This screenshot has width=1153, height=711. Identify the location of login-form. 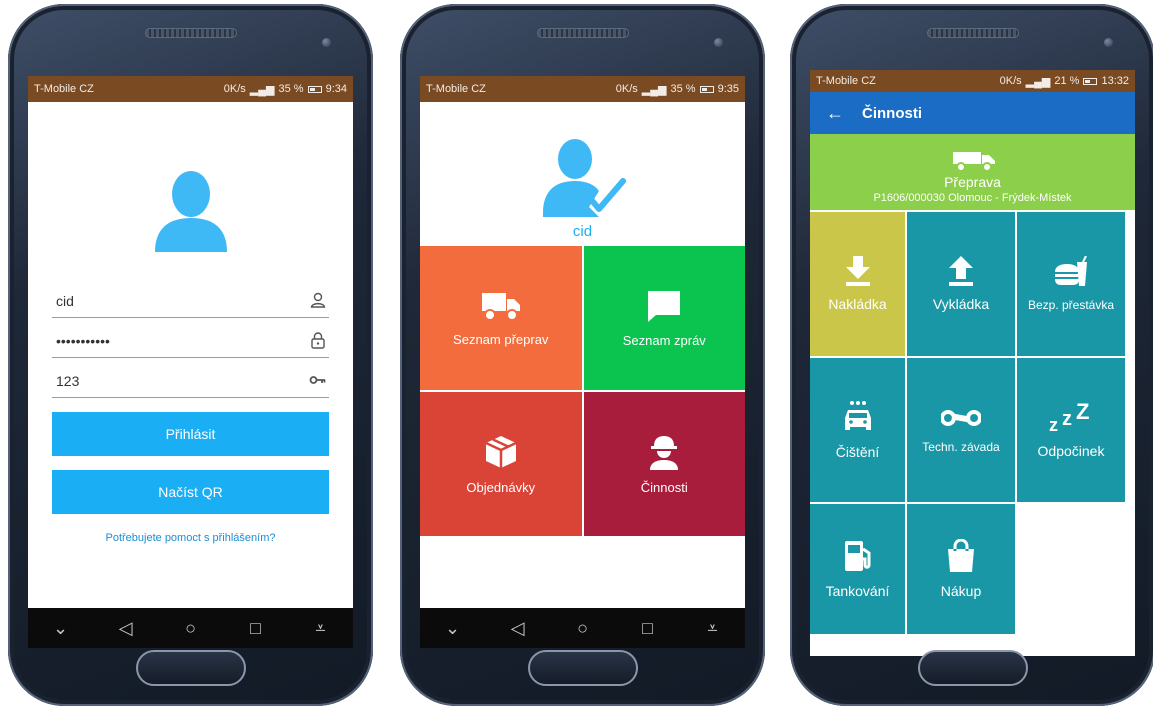
(190, 338).